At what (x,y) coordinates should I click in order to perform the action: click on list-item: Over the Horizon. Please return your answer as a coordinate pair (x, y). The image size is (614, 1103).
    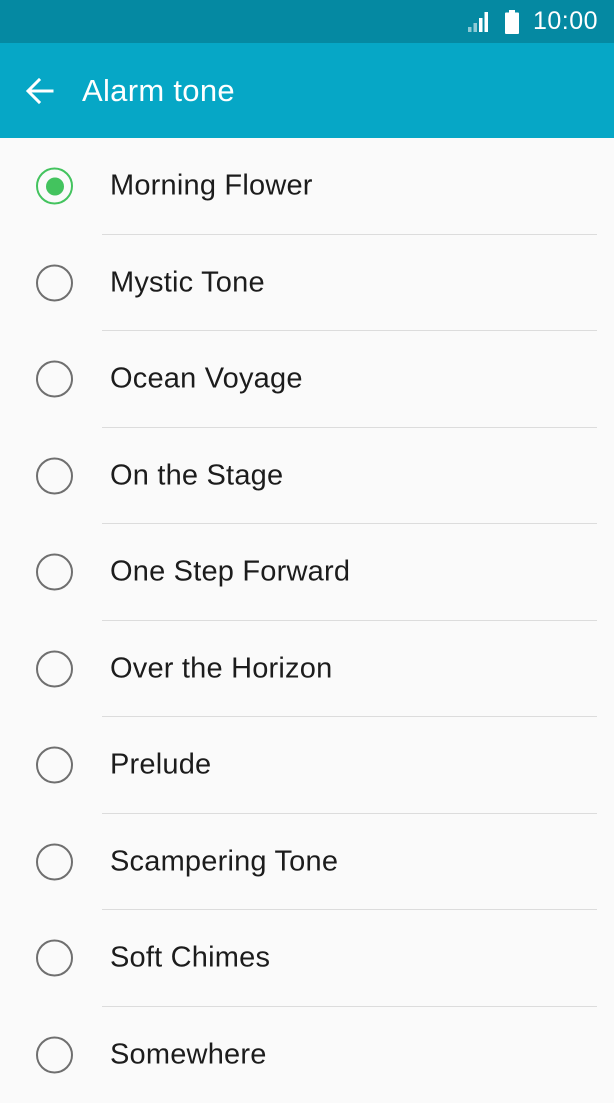
    Looking at the image, I should click on (307, 669).